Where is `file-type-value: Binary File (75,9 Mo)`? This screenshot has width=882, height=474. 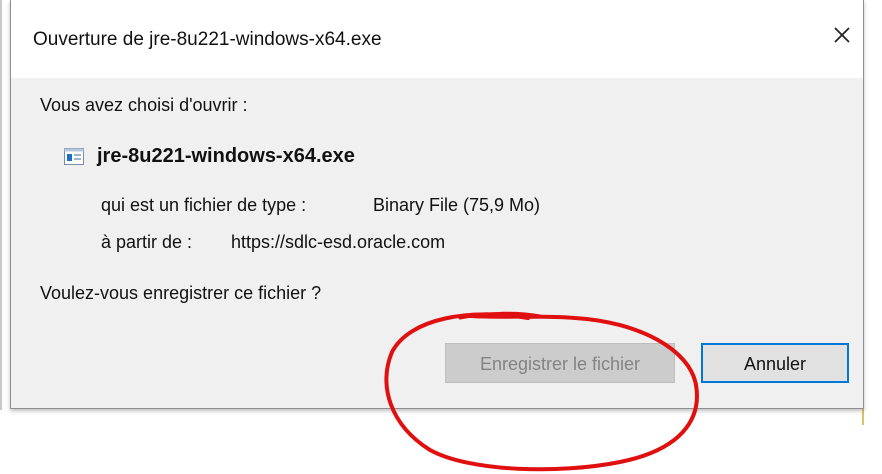
file-type-value: Binary File (75,9 Mo) is located at coordinates (457, 205).